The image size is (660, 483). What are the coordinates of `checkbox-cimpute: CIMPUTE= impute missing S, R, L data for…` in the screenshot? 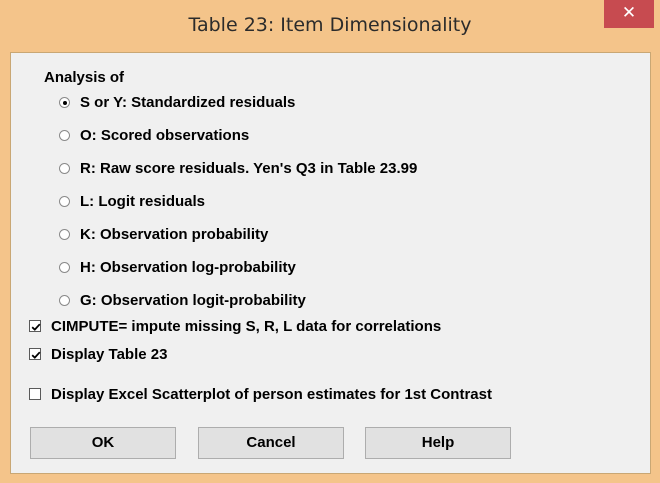 It's located at (235, 326).